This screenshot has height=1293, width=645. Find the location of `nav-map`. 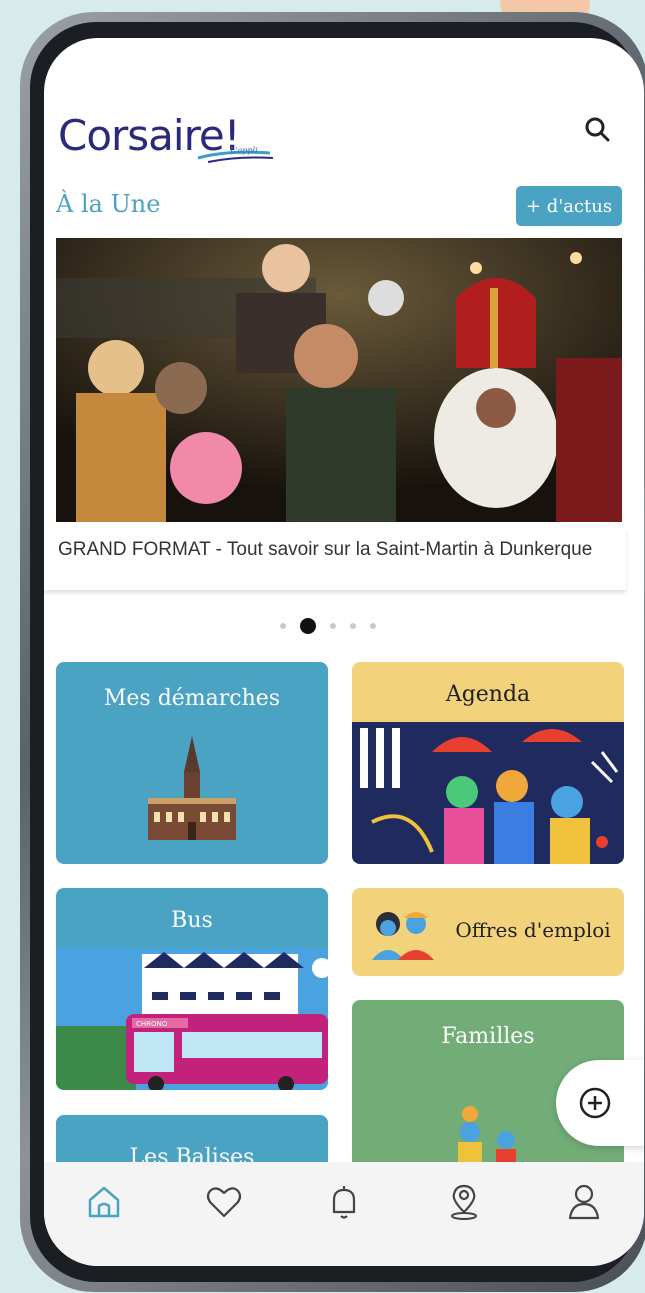

nav-map is located at coordinates (464, 1202).